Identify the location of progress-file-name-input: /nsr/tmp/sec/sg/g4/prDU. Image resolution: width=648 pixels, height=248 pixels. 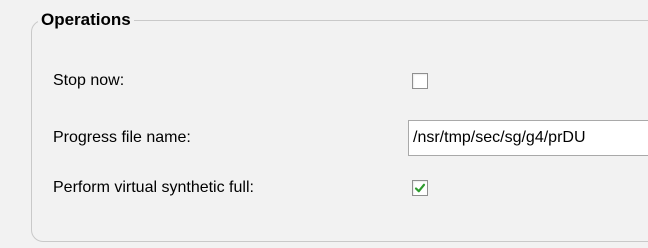
(528, 138).